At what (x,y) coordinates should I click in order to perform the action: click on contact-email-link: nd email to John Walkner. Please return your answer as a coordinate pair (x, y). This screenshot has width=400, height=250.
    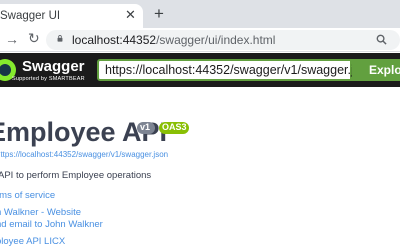
    Looking at the image, I should click on (51, 224).